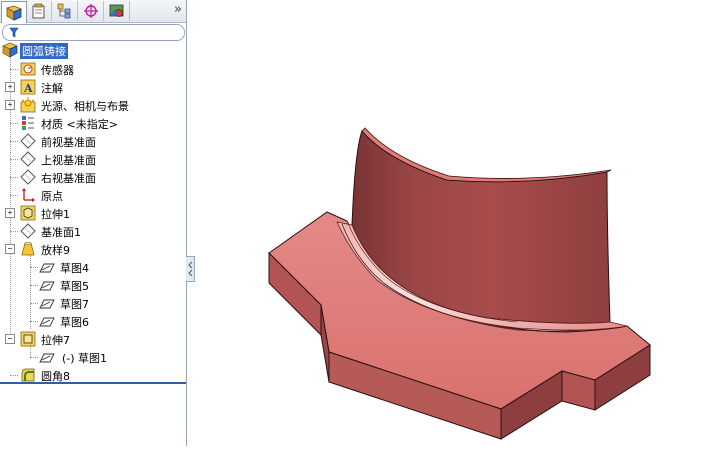 This screenshot has width=722, height=450. I want to click on manager-toolbar: », so click(93, 11).